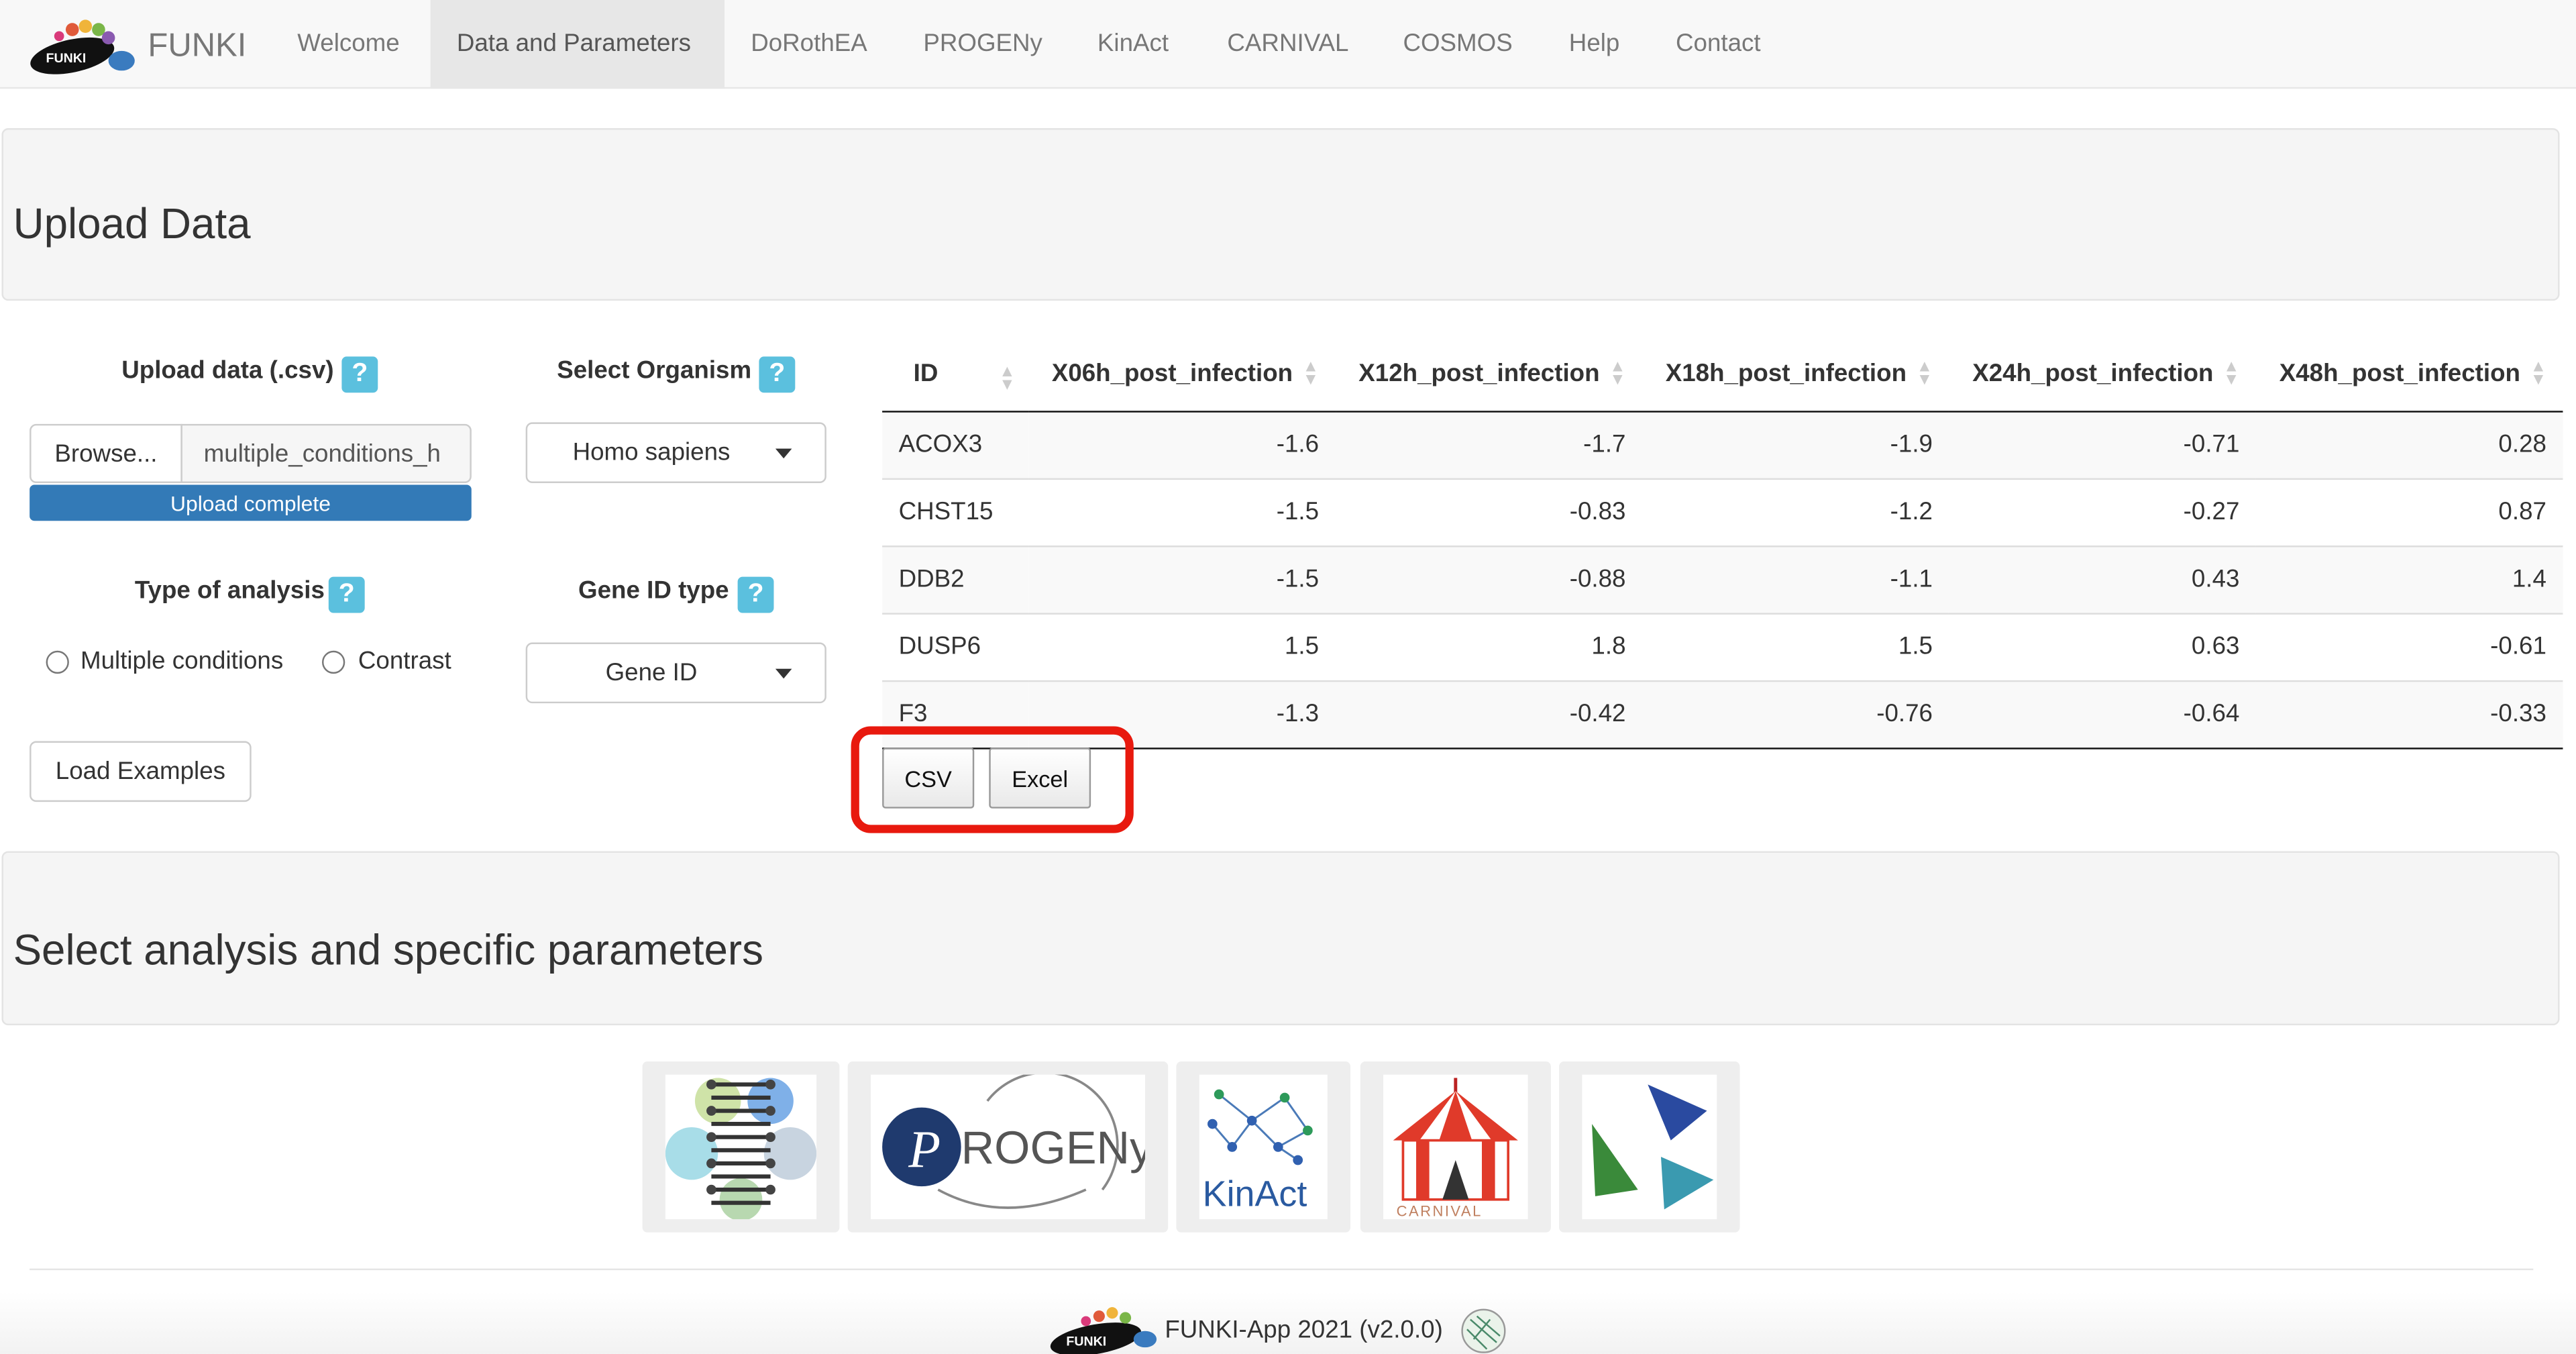 Image resolution: width=2576 pixels, height=1354 pixels. Describe the element at coordinates (983, 44) in the screenshot. I see `nav-progeny: PROGENy` at that location.